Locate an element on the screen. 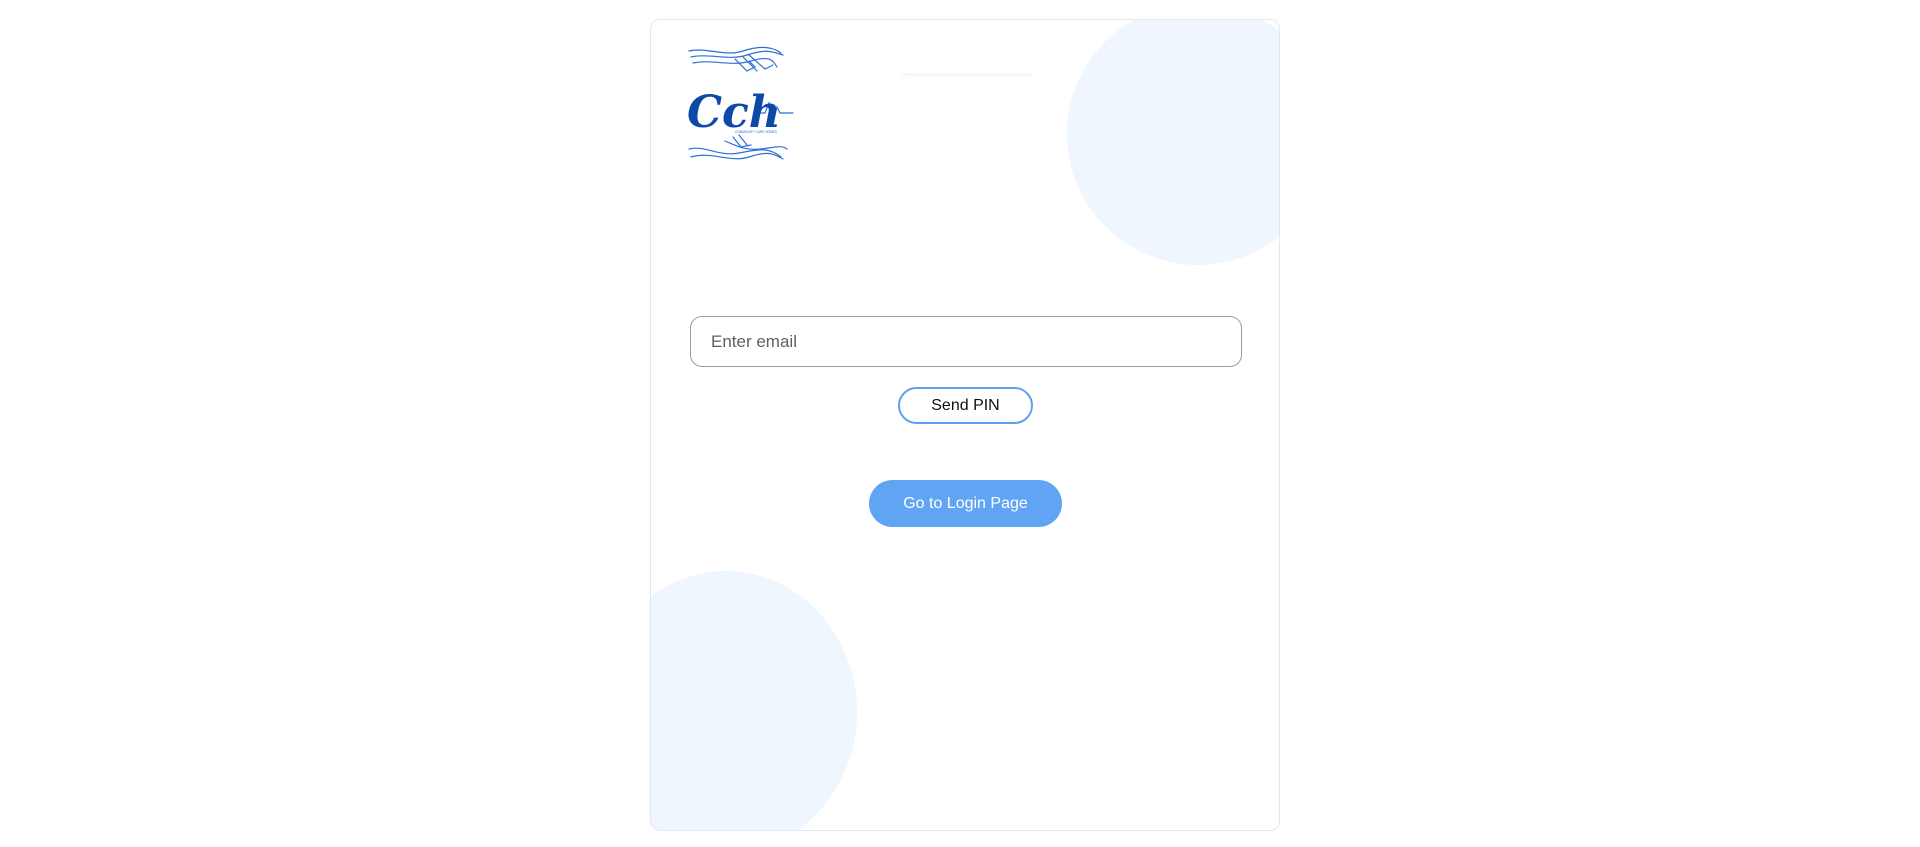 This screenshot has height=847, width=1920. brand-logo: Cch COMMUNITY CARE HOMES is located at coordinates (740, 103).